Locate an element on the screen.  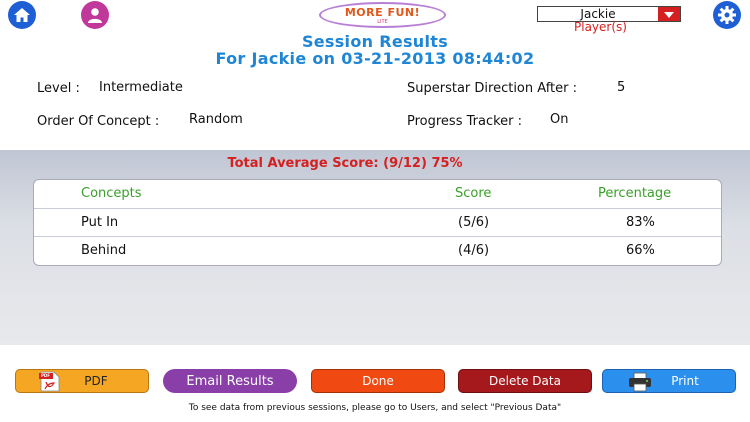
home-button is located at coordinates (22, 15).